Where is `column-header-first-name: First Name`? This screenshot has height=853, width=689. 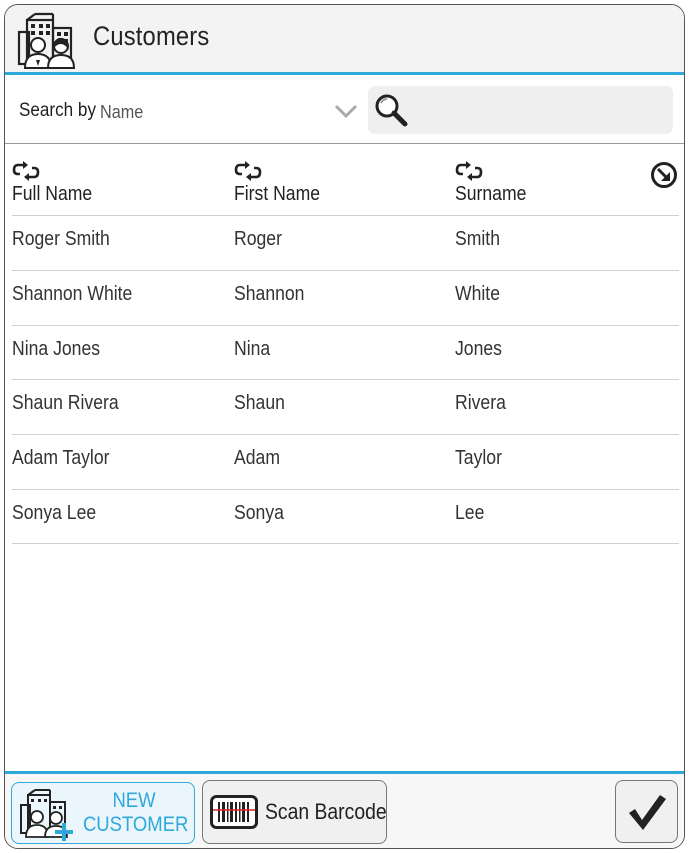 column-header-first-name: First Name is located at coordinates (283, 183).